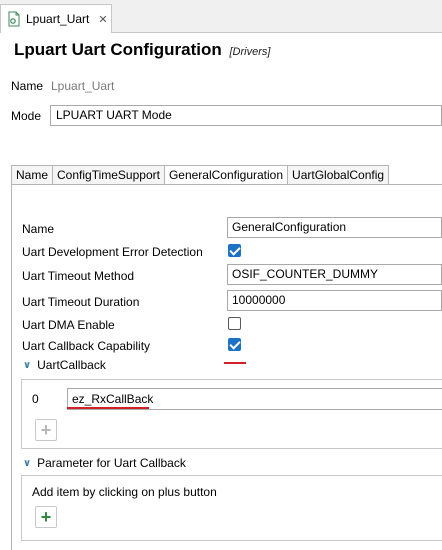  Describe the element at coordinates (221, 16) in the screenshot. I see `editor-tabbar: Lpuart_Uart ✕` at that location.